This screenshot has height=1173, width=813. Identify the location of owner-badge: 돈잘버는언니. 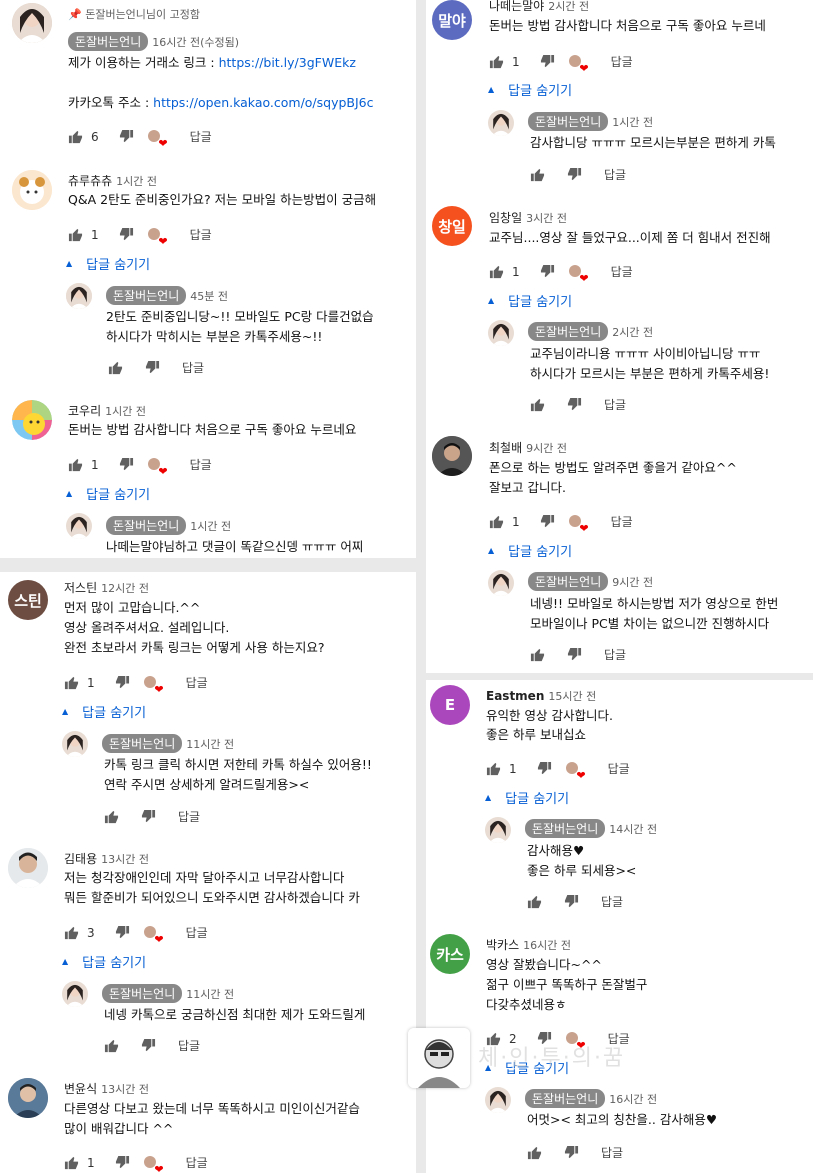
(108, 41).